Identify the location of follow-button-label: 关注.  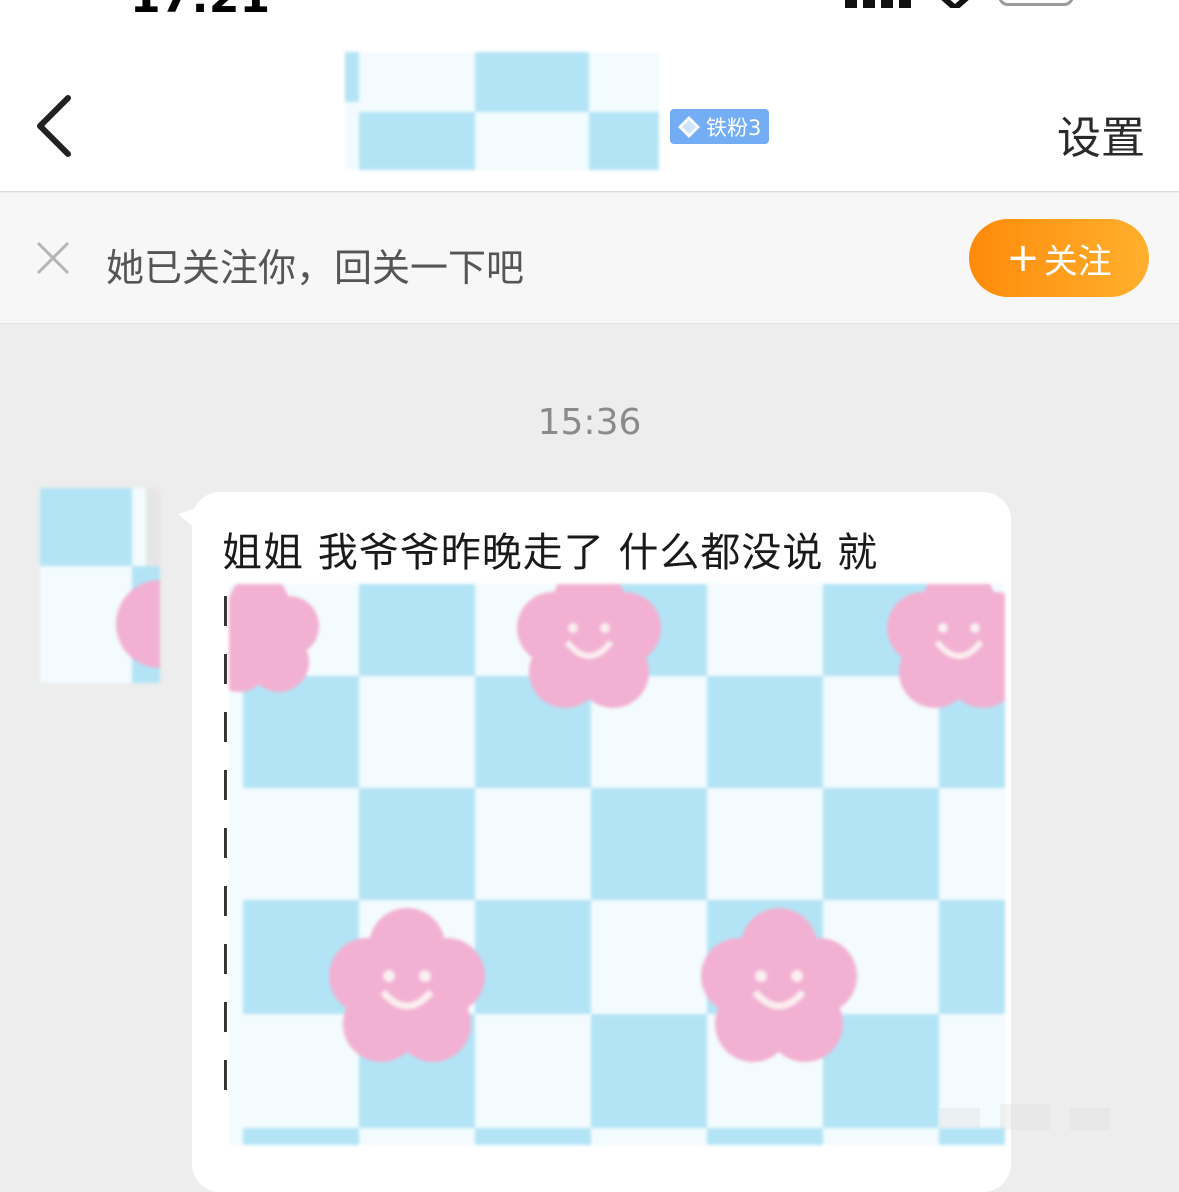
(1077, 261).